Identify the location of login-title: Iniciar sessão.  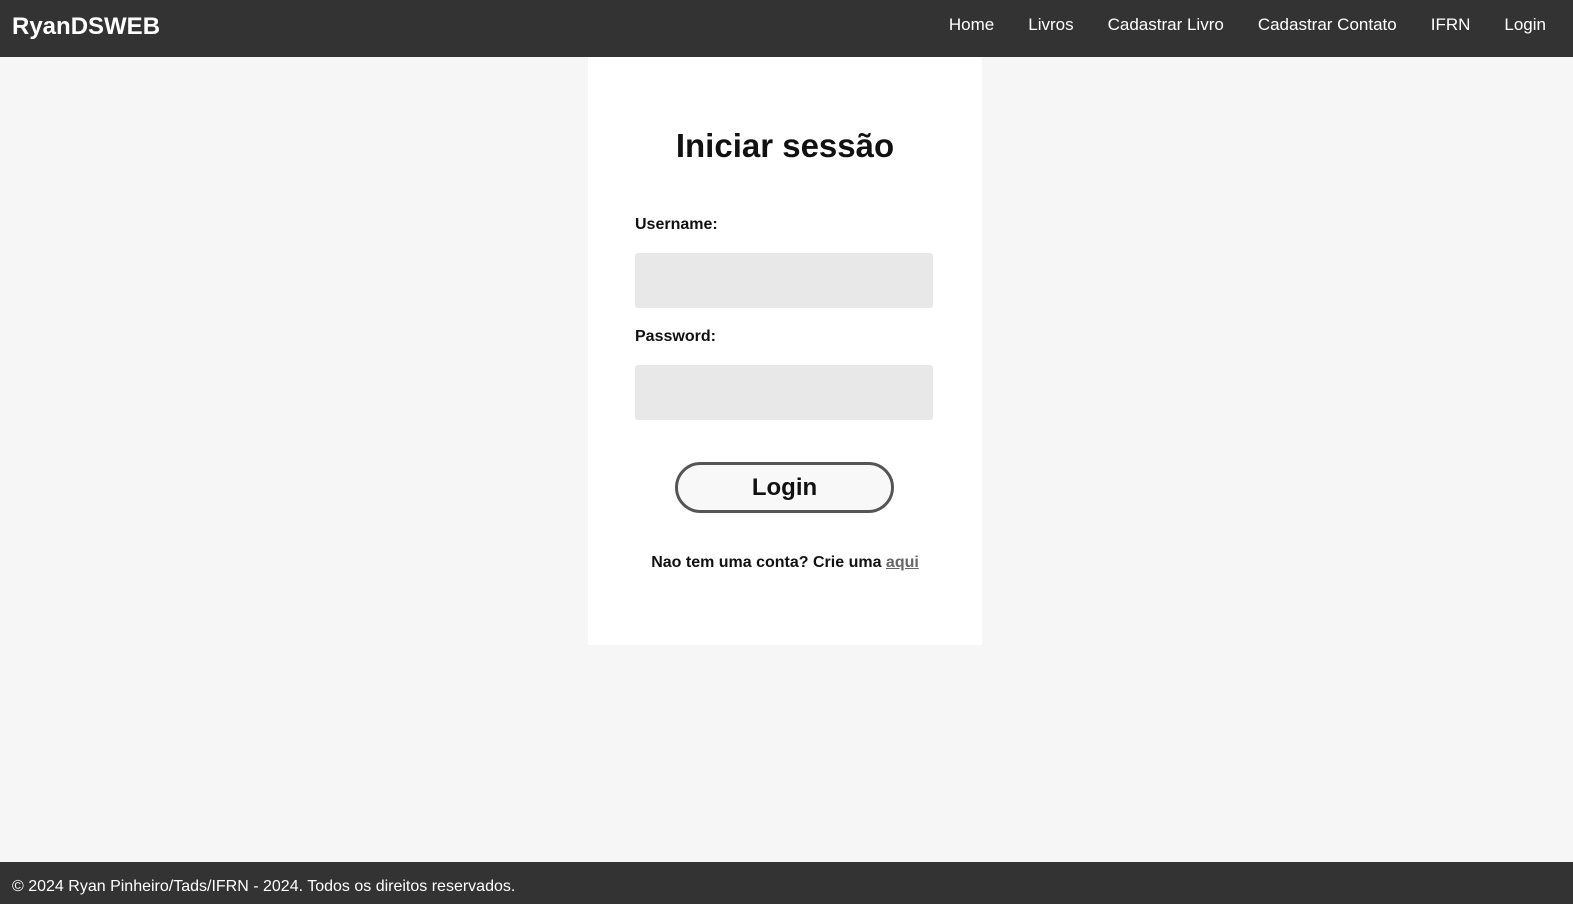
(785, 145).